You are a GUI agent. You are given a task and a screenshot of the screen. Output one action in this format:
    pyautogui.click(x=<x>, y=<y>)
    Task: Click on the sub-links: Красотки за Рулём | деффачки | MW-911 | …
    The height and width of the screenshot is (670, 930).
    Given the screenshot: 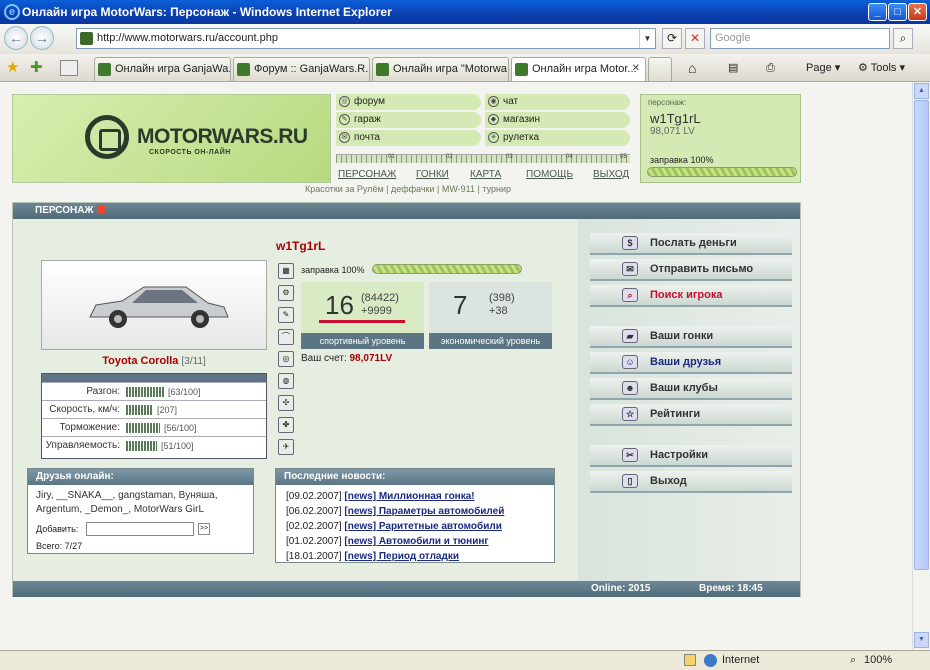 What is the action you would take?
    pyautogui.click(x=408, y=189)
    